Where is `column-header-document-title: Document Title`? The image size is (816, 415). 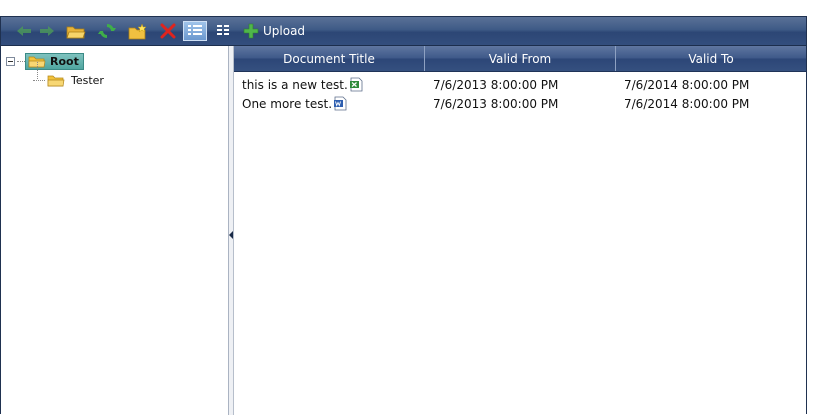
column-header-document-title: Document Title is located at coordinates (329, 58).